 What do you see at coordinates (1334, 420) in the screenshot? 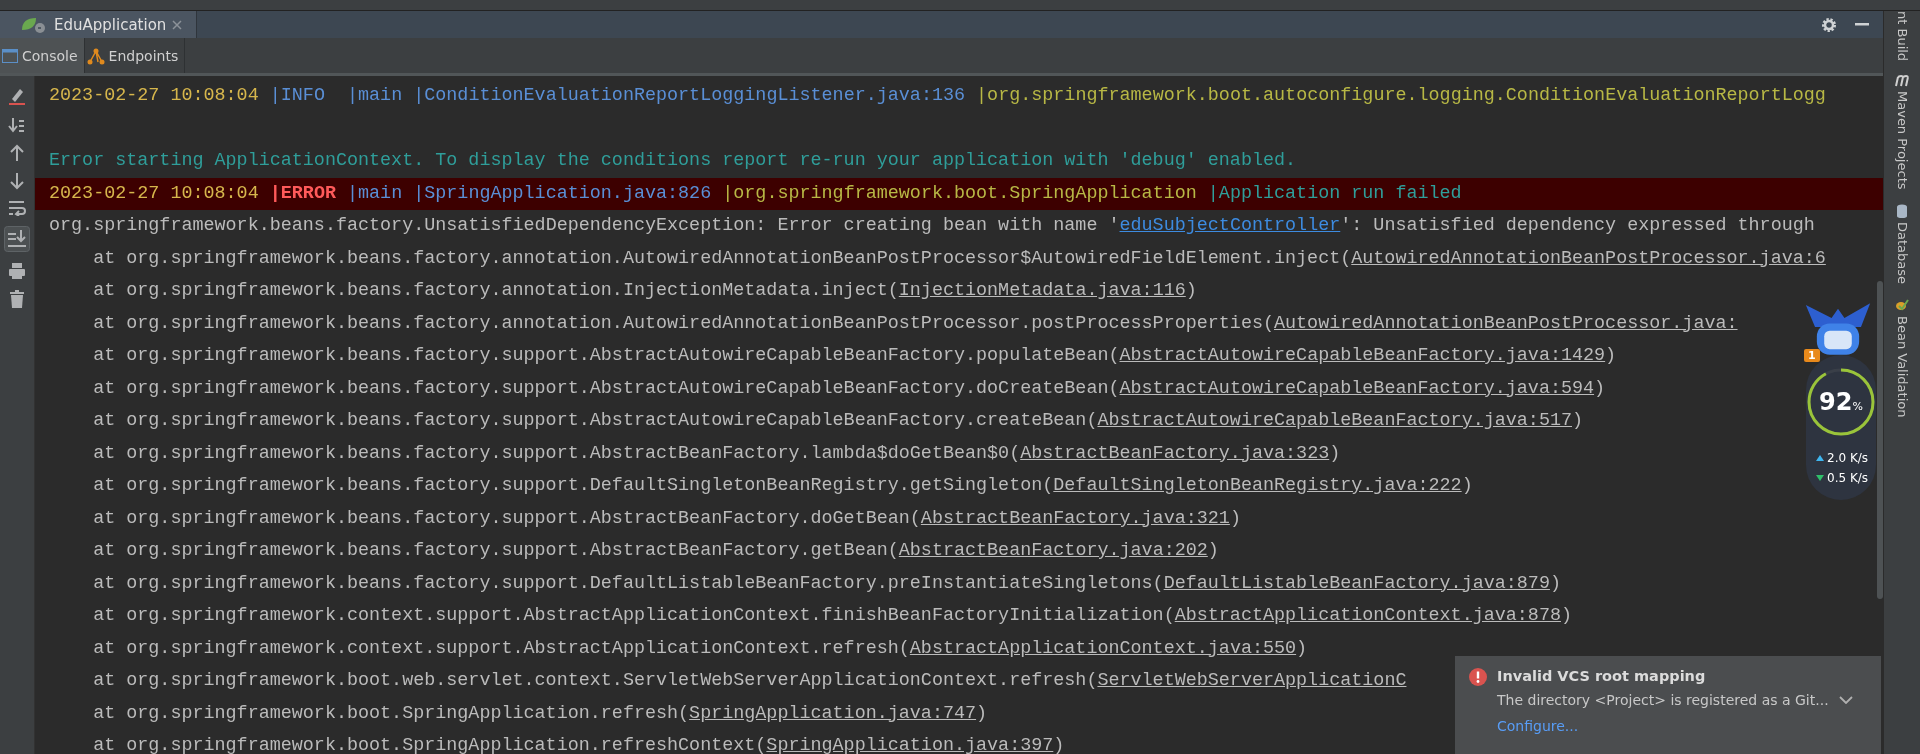
I see `source-link: AbstractAutowireCapableBeanFactory.java:517` at bounding box center [1334, 420].